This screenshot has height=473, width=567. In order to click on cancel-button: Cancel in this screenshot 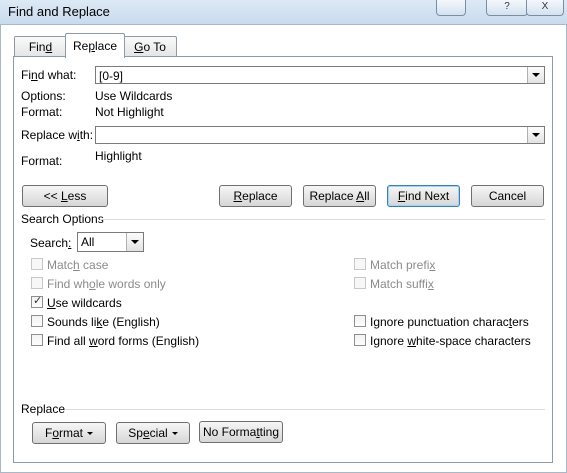, I will do `click(507, 196)`.